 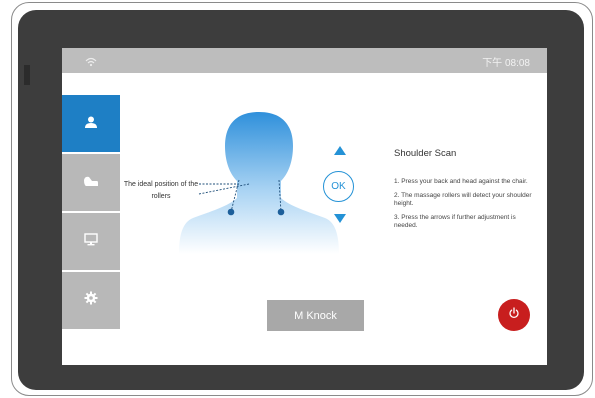 I want to click on panel-title: Shoulder Scan, so click(x=425, y=153).